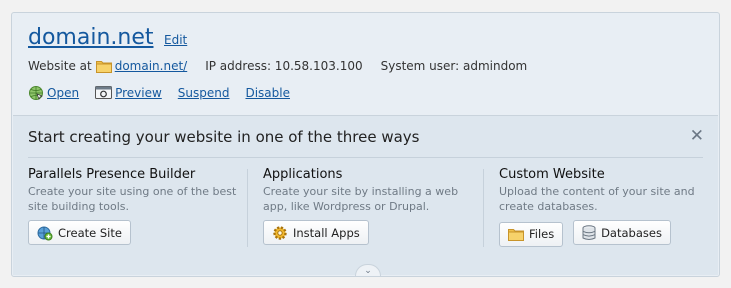 This screenshot has width=731, height=288. I want to click on files-button: Files, so click(531, 234).